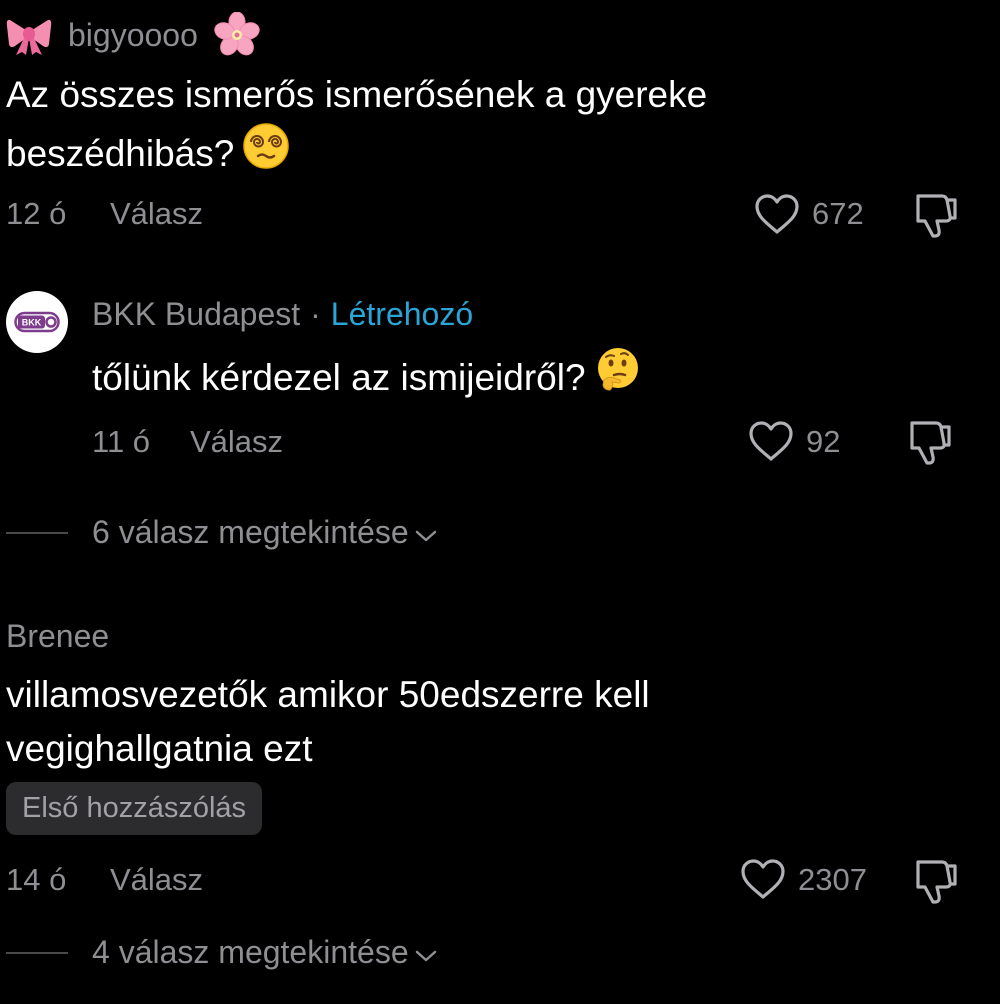 This screenshot has height=1004, width=1000. Describe the element at coordinates (936, 881) in the screenshot. I see `comment-3-dislike-icon` at that location.